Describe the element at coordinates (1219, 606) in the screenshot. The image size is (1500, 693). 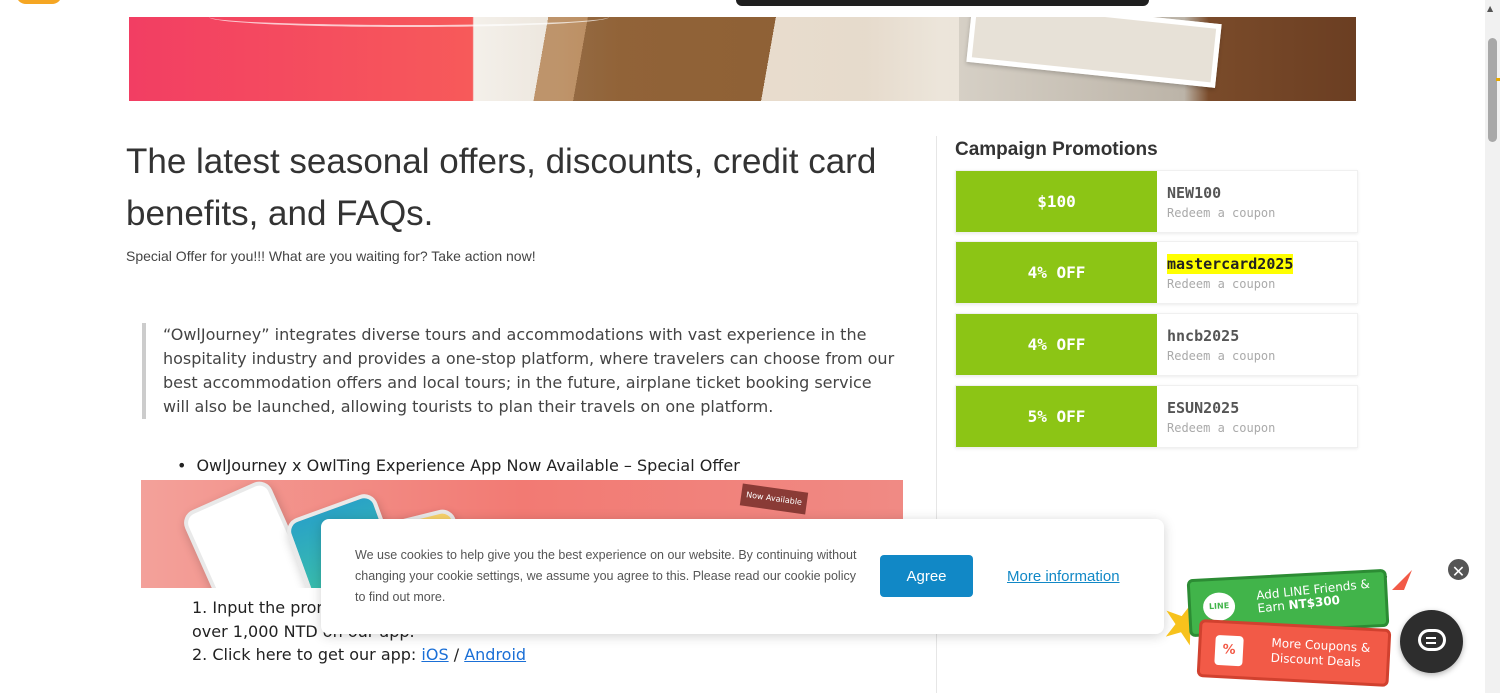
I see `line-icon: LINE` at that location.